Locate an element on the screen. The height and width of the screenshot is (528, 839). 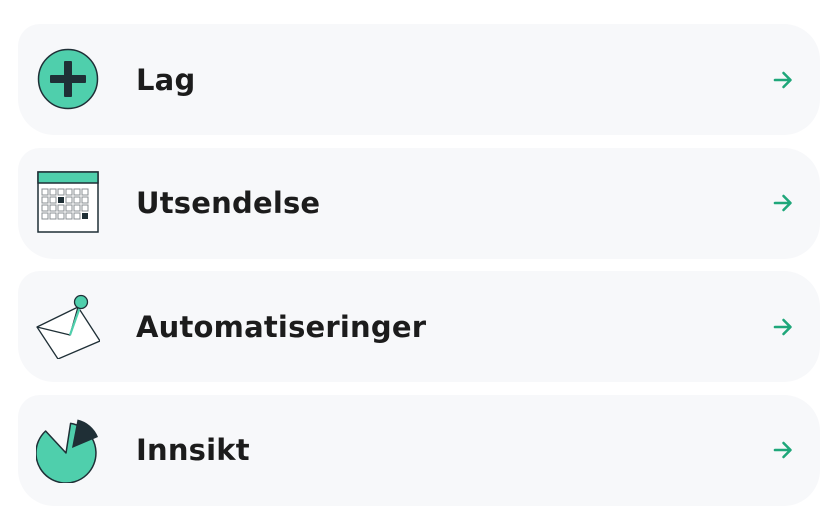
envelope-icon is located at coordinates (68, 326).